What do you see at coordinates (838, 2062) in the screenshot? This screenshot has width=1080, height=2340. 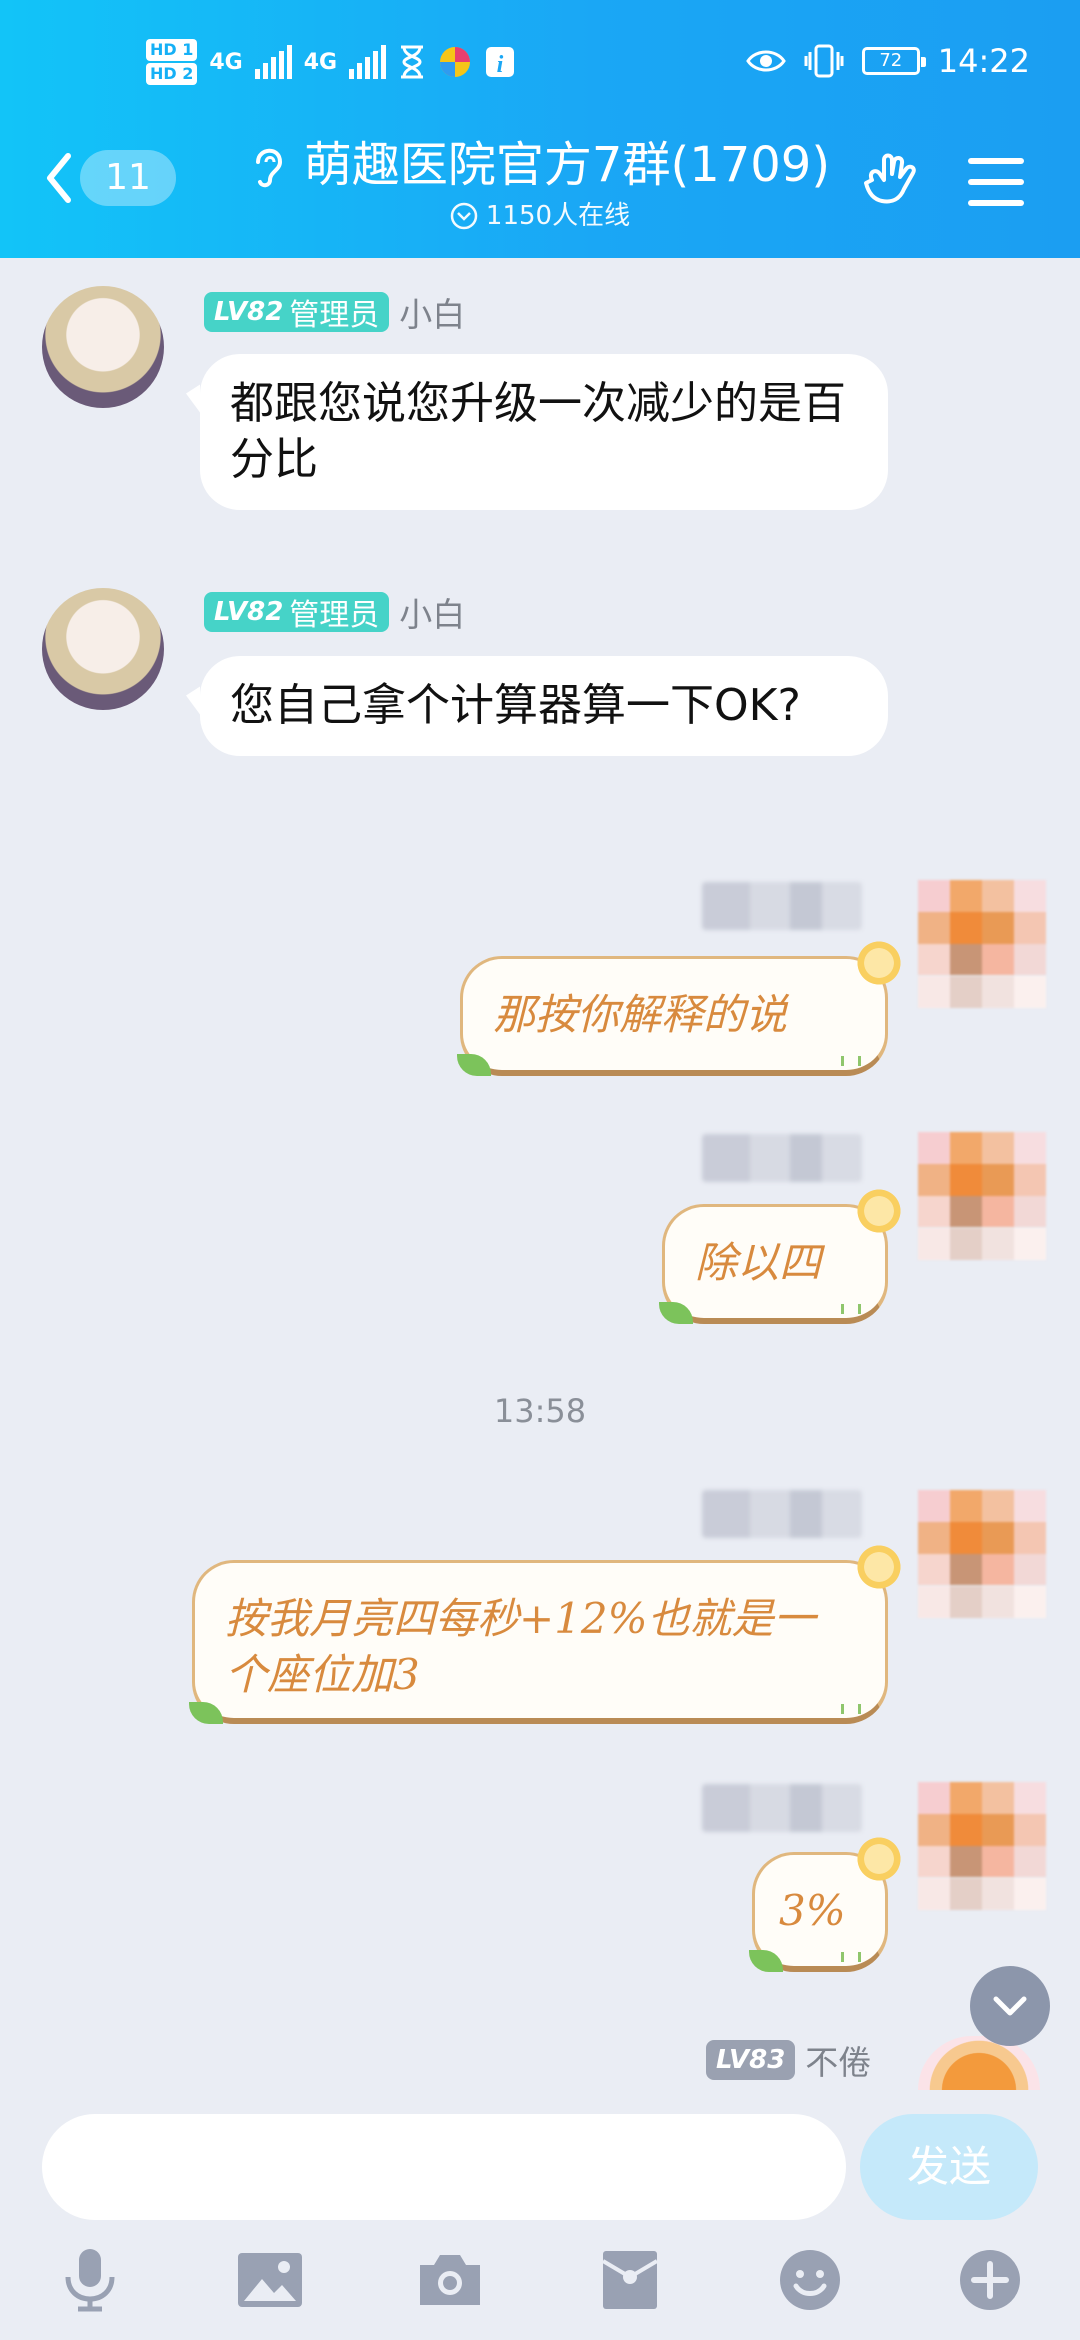 I see `sender-name: 不倦` at bounding box center [838, 2062].